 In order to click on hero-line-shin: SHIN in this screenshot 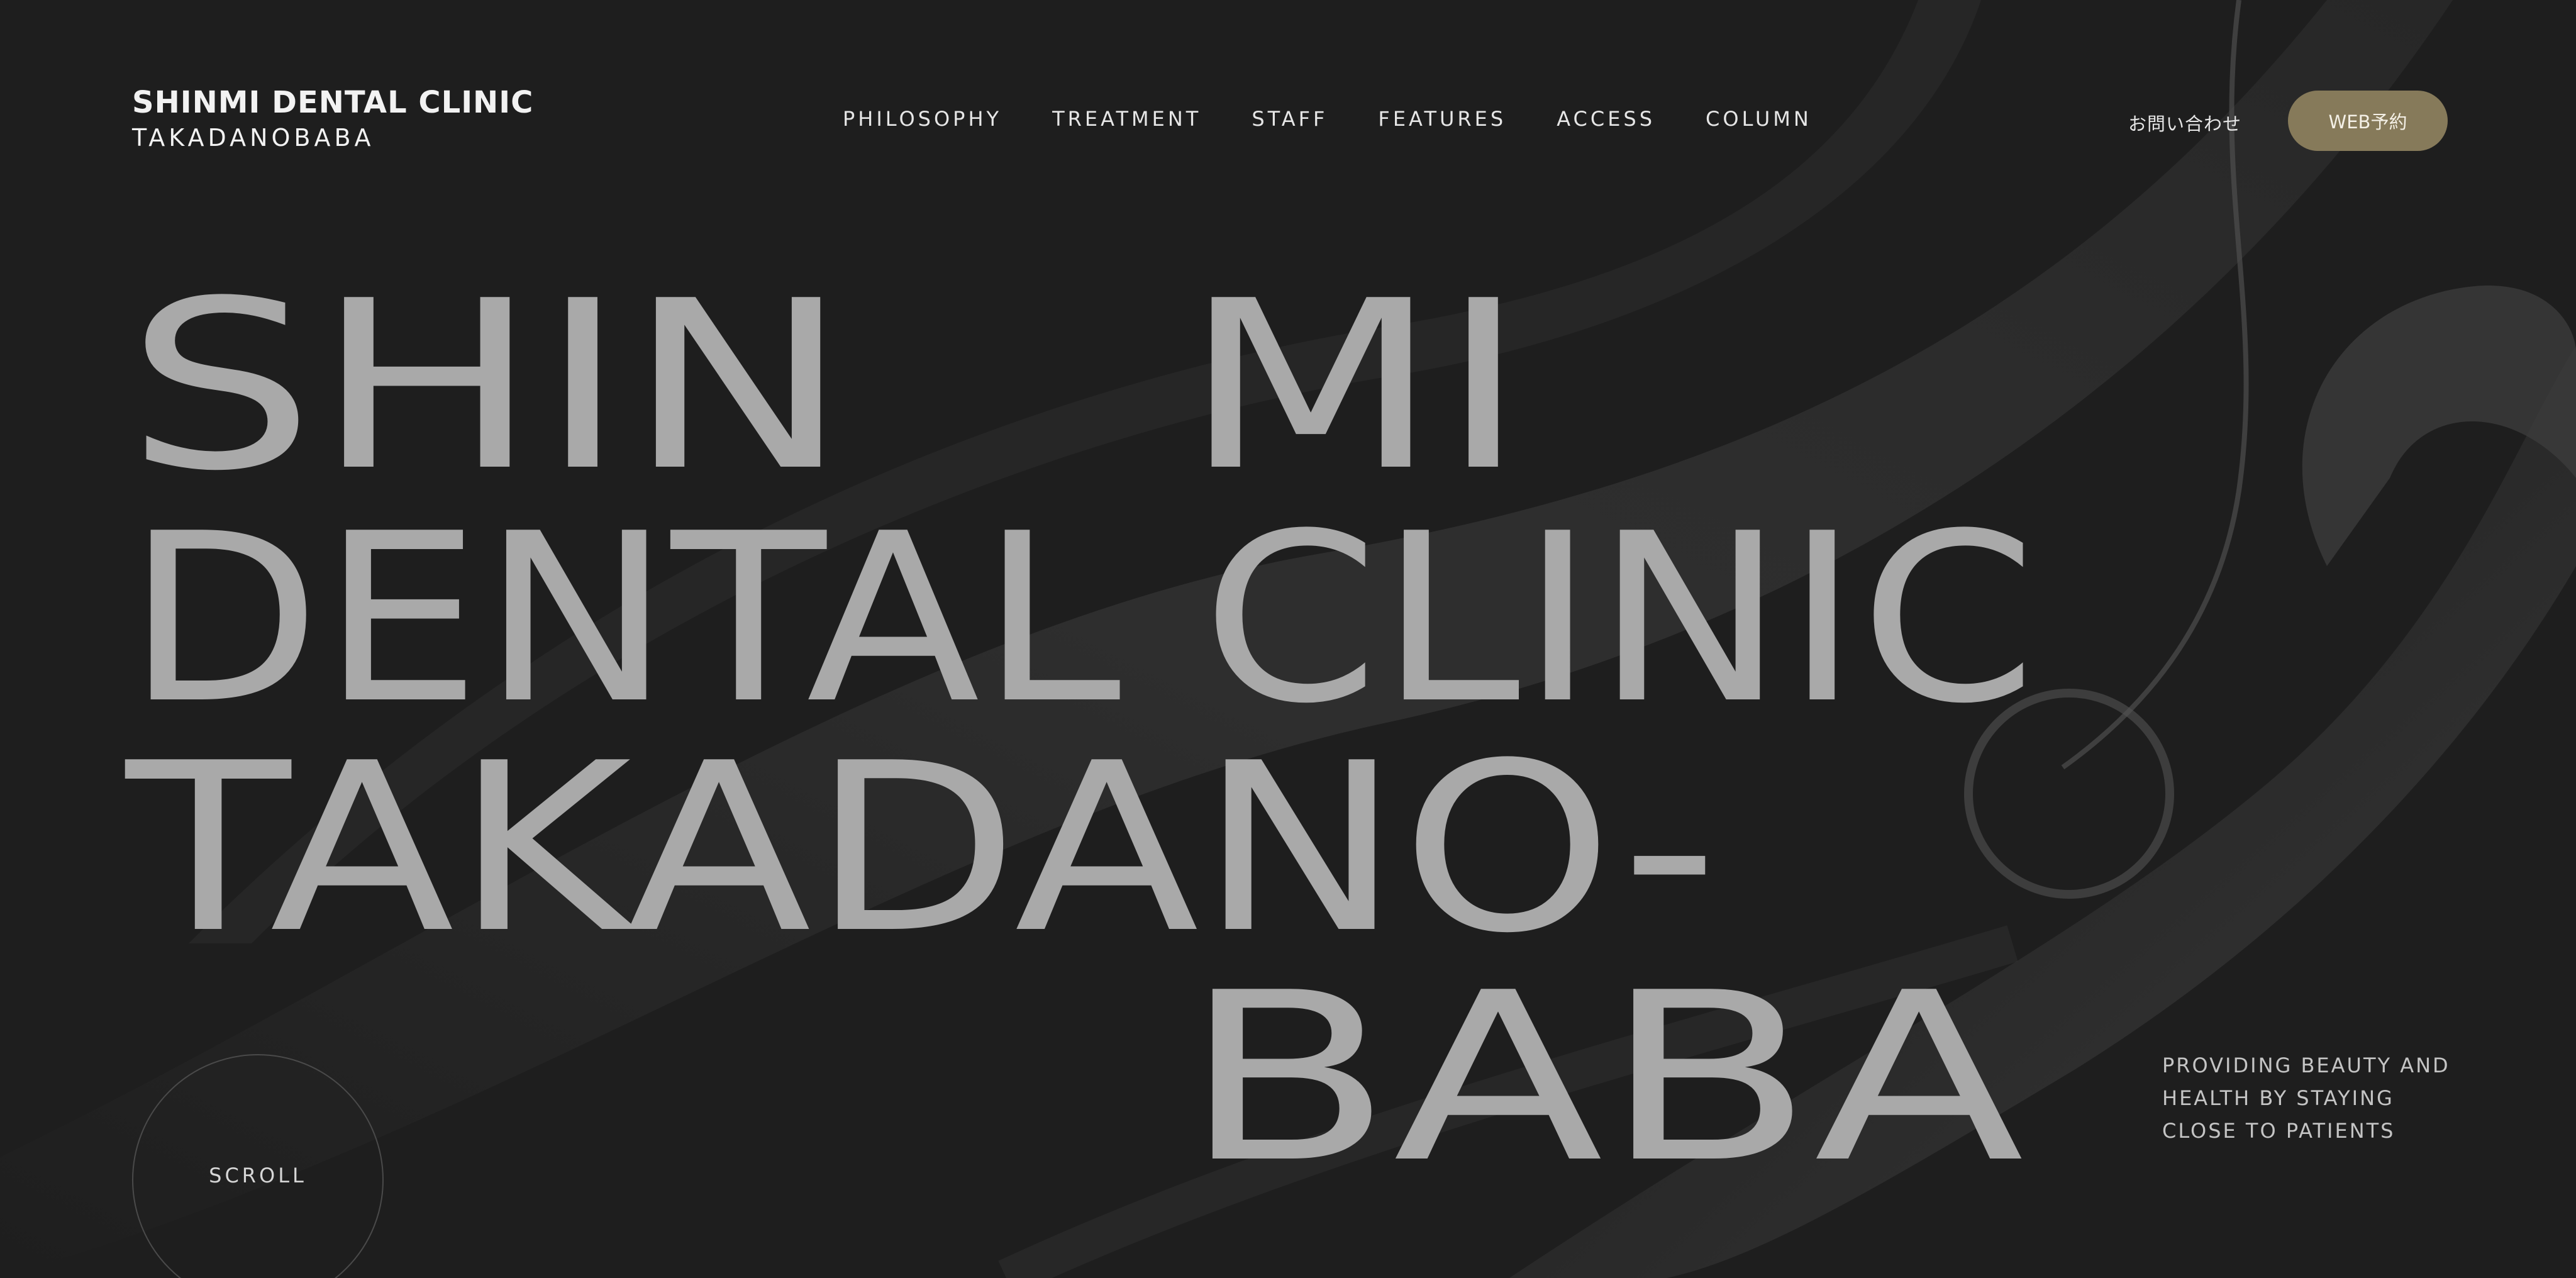, I will do `click(488, 387)`.